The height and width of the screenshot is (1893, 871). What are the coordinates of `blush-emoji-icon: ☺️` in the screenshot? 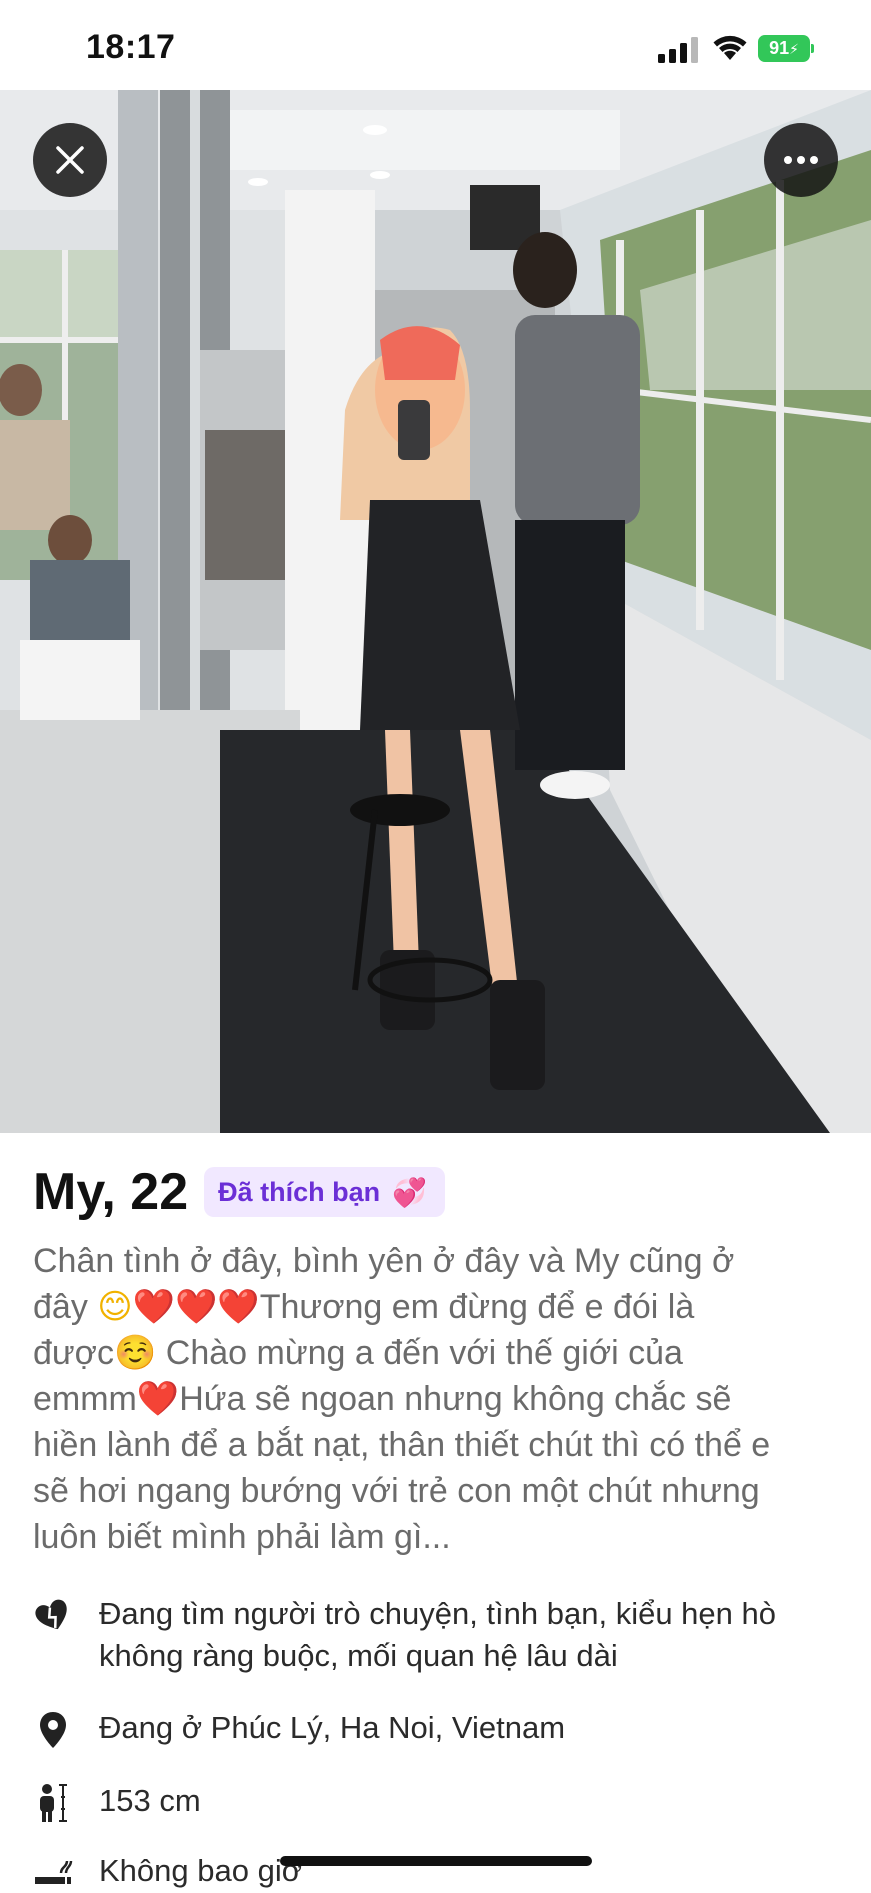 It's located at (135, 1353).